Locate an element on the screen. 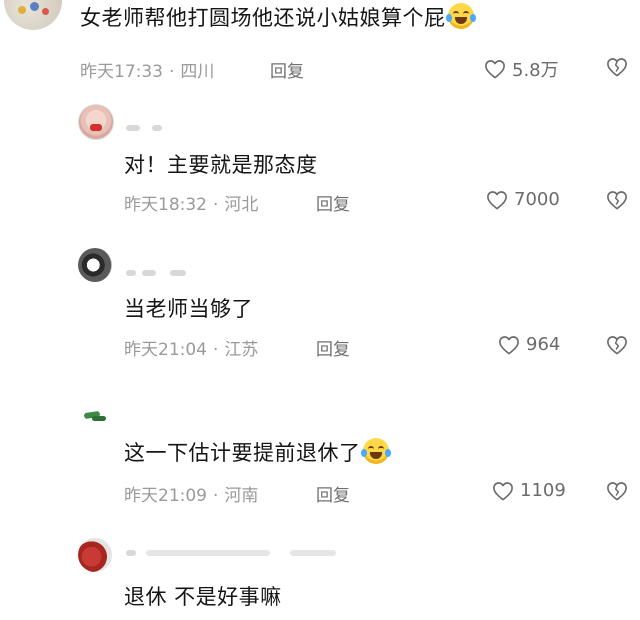 This screenshot has height=620, width=640. reply-meta: 昨天21:09 · 河南 is located at coordinates (191, 493).